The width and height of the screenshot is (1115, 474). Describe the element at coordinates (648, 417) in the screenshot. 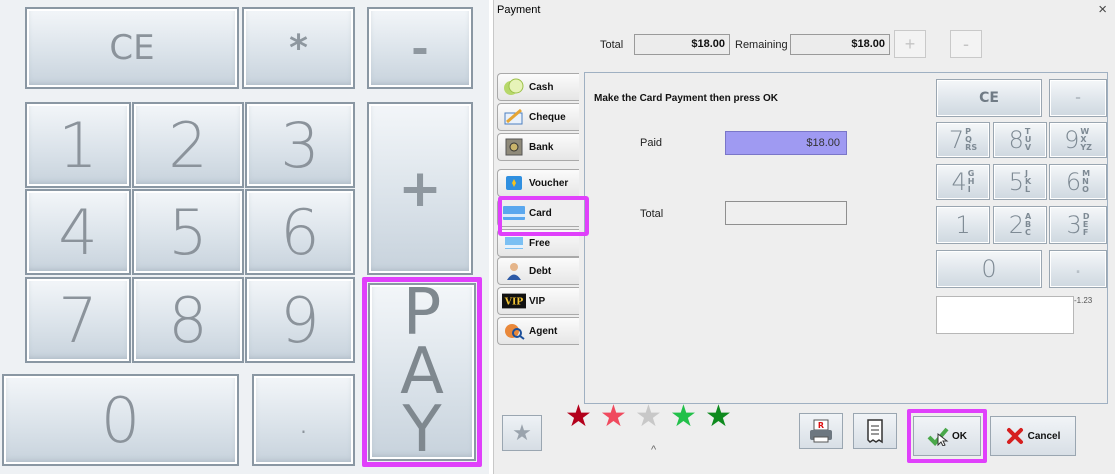

I see `rating-star-grey: ★` at that location.